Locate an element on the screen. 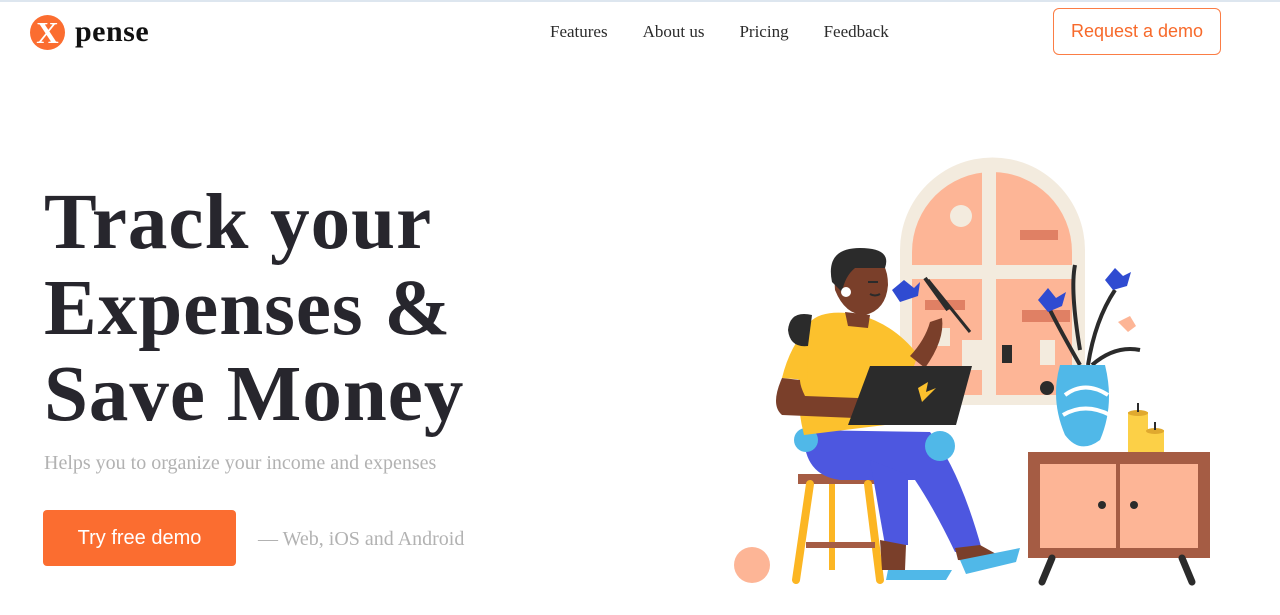 The height and width of the screenshot is (615, 1280). logo: X pense is located at coordinates (89, 32).